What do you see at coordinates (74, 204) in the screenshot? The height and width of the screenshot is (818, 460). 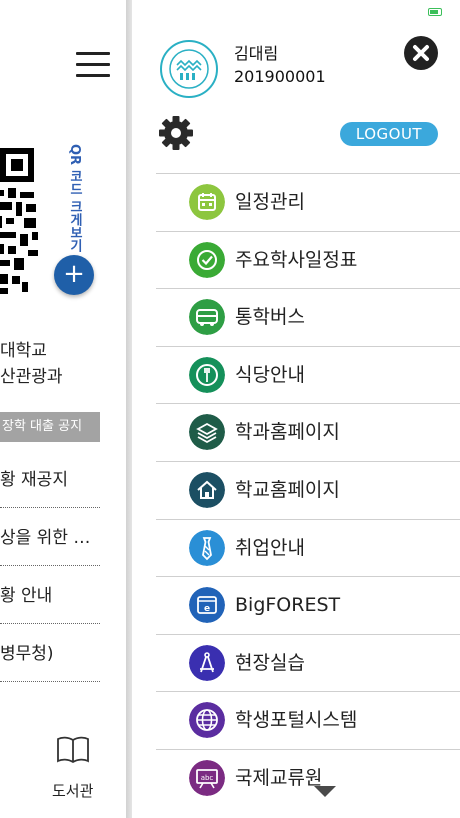 I see `qr-enlarge-link: QR 코드 크게보기` at bounding box center [74, 204].